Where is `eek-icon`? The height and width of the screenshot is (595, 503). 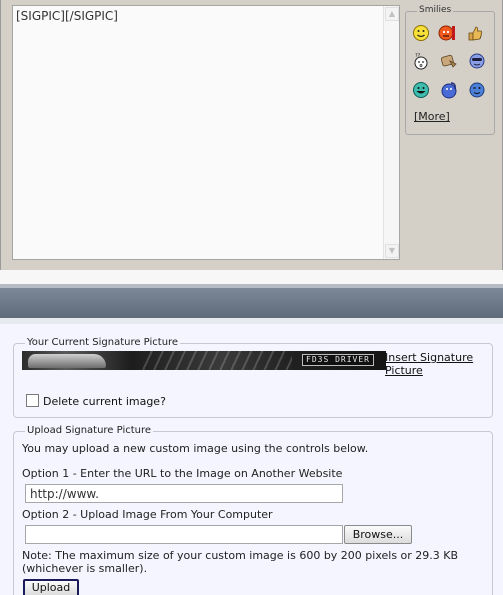
eek-icon is located at coordinates (477, 61).